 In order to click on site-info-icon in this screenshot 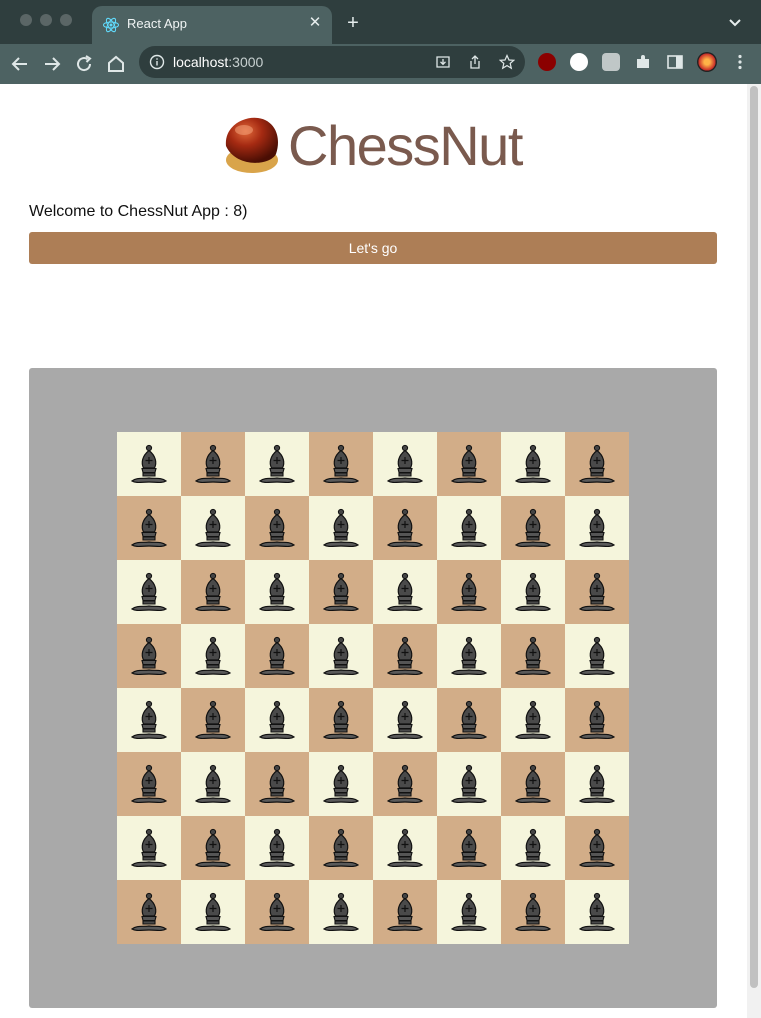, I will do `click(157, 62)`.